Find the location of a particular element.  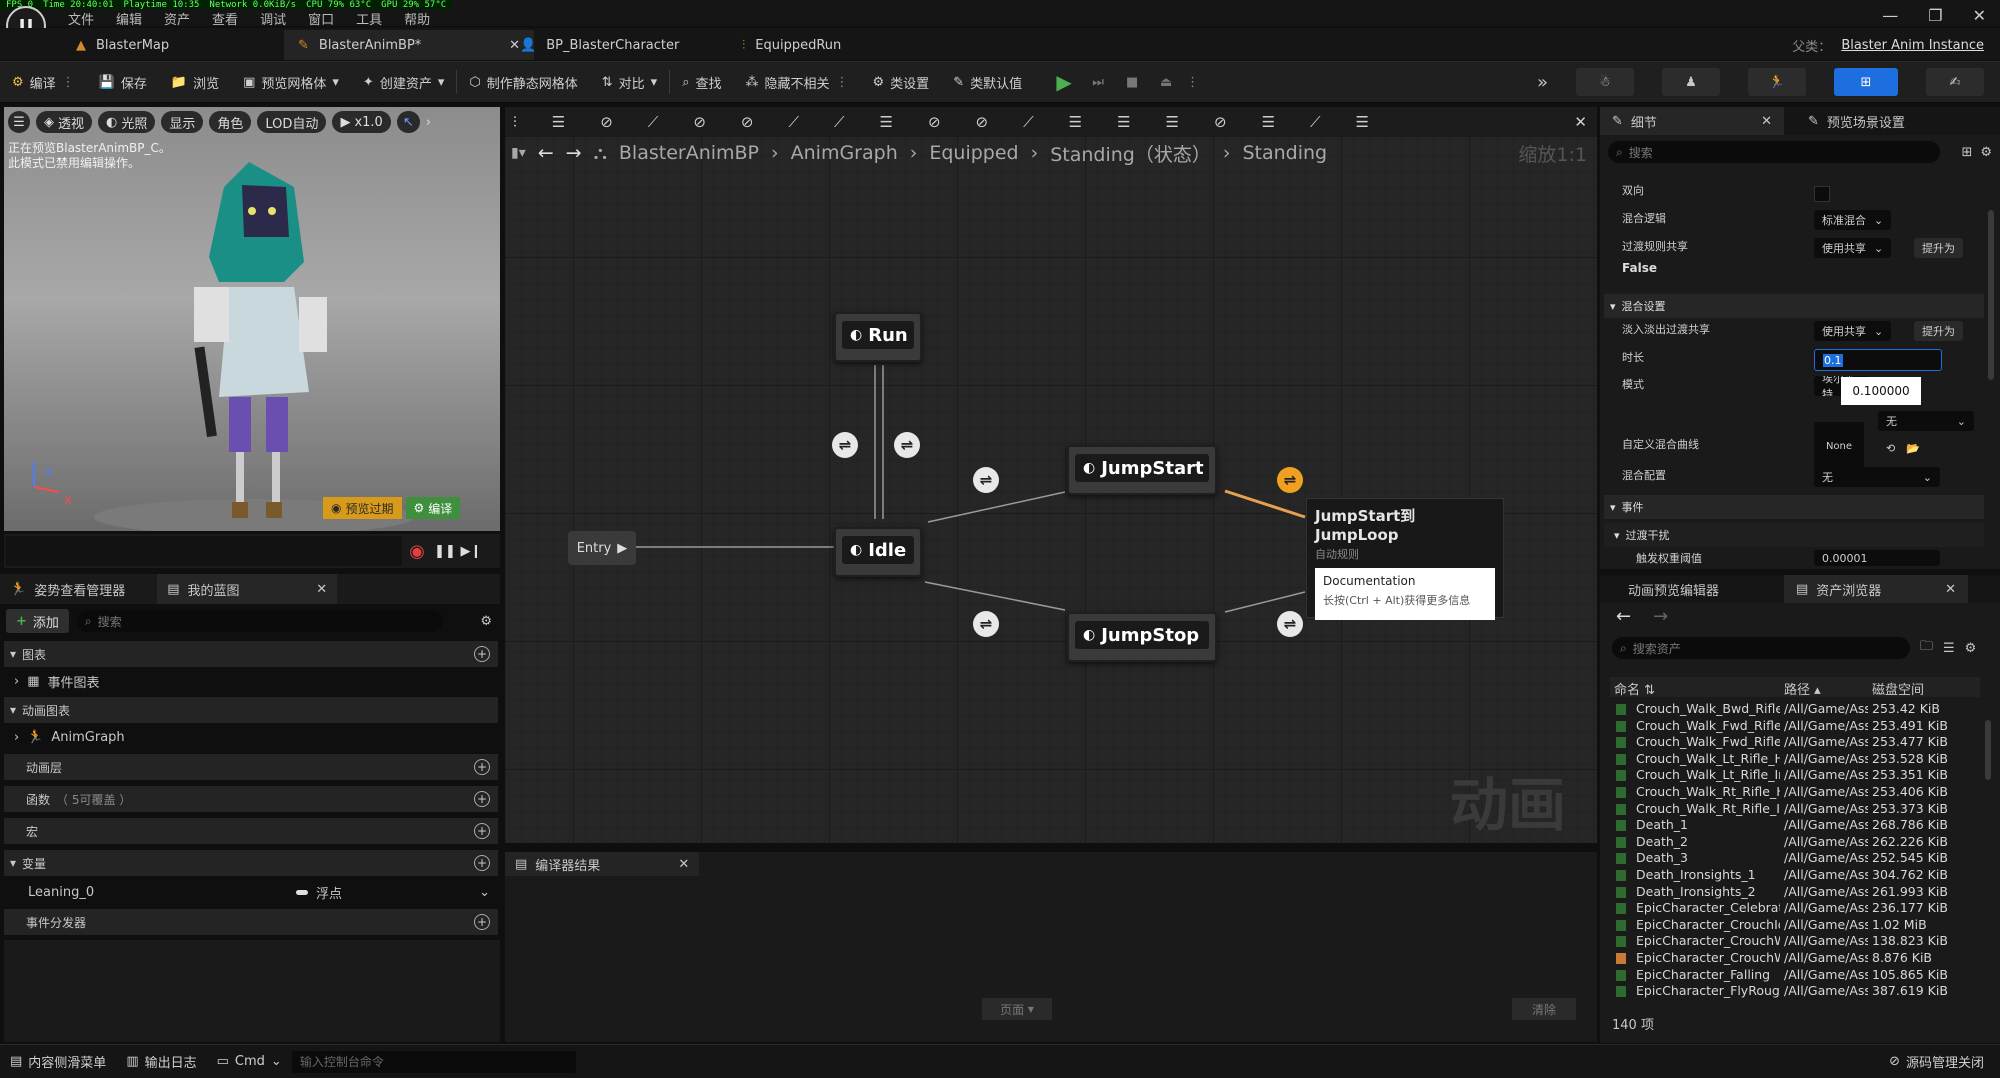

state-node-idle: ◐ Idle is located at coordinates (878, 552).